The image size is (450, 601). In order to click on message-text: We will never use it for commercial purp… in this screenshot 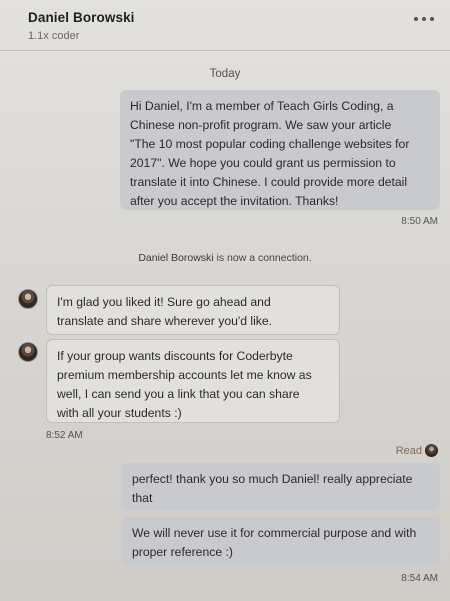, I will do `click(274, 542)`.